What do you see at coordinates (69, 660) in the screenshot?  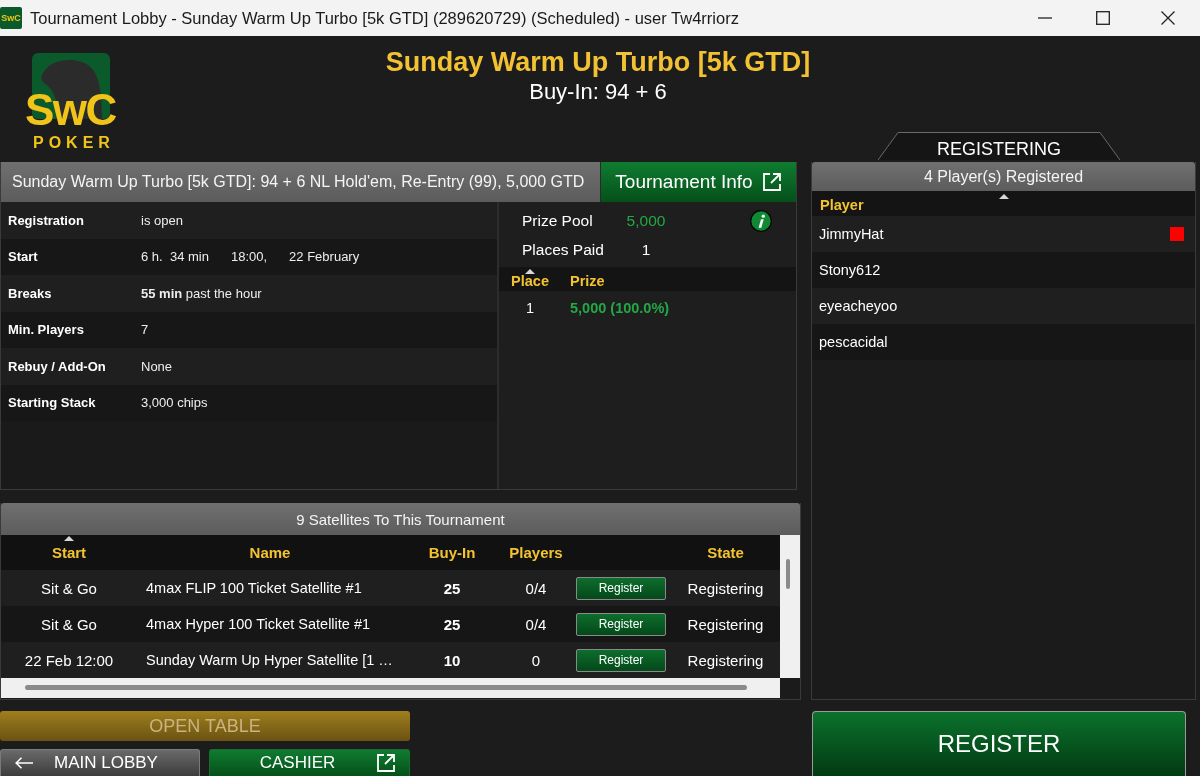 I see `table-cell-text: 22 Feb 12:00` at bounding box center [69, 660].